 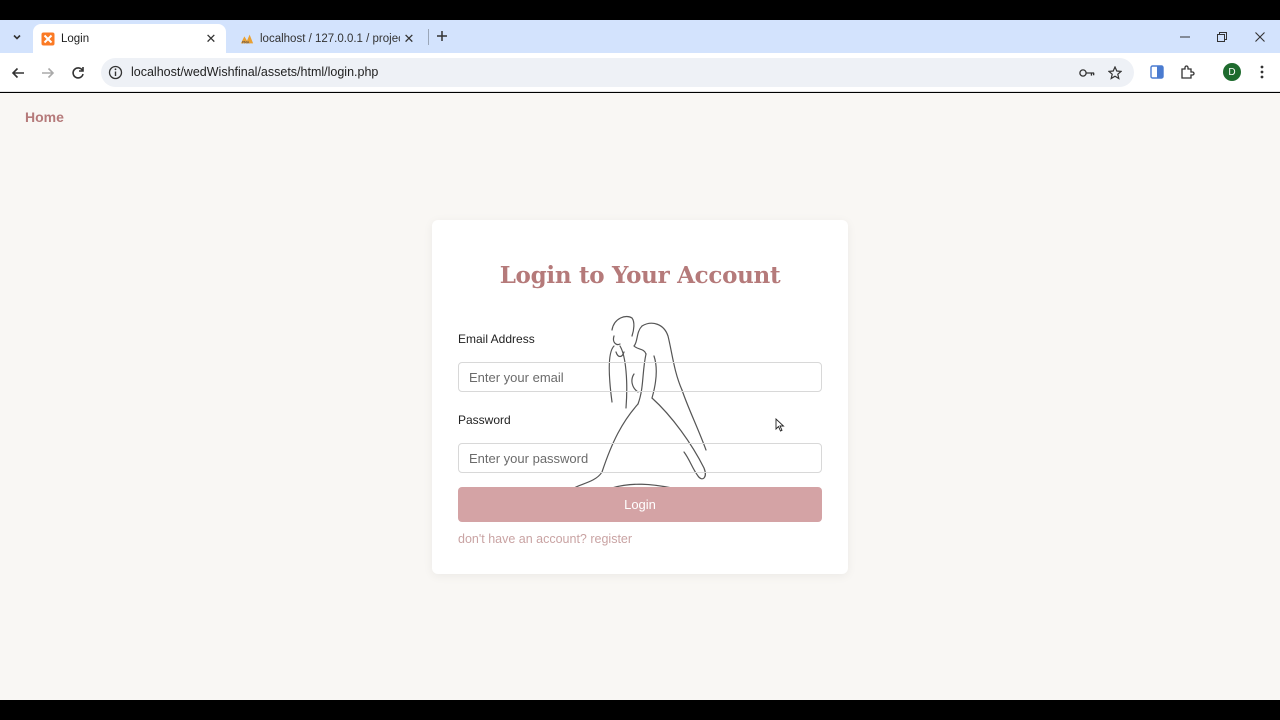 What do you see at coordinates (640, 377) in the screenshot?
I see `email-field` at bounding box center [640, 377].